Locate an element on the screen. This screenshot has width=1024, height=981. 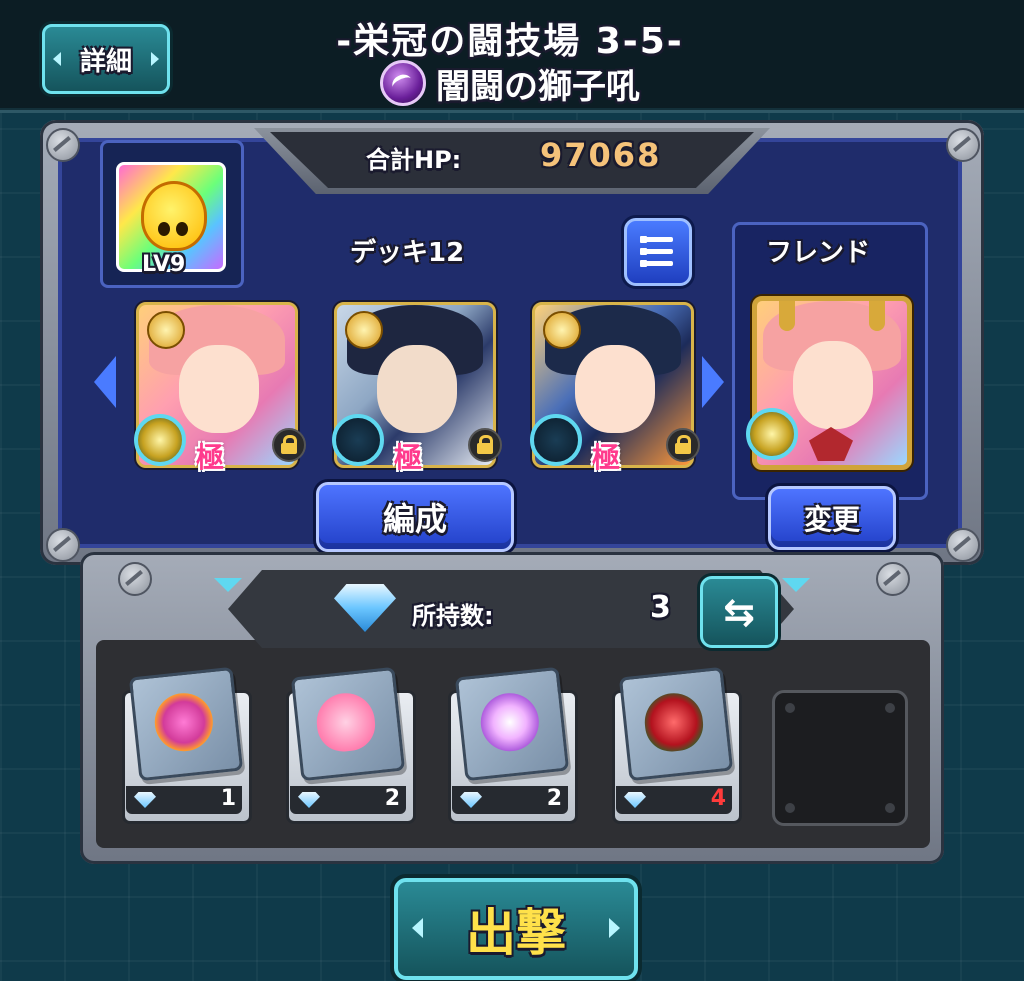
swap-arrows-icon: ⇆ is located at coordinates (739, 612).